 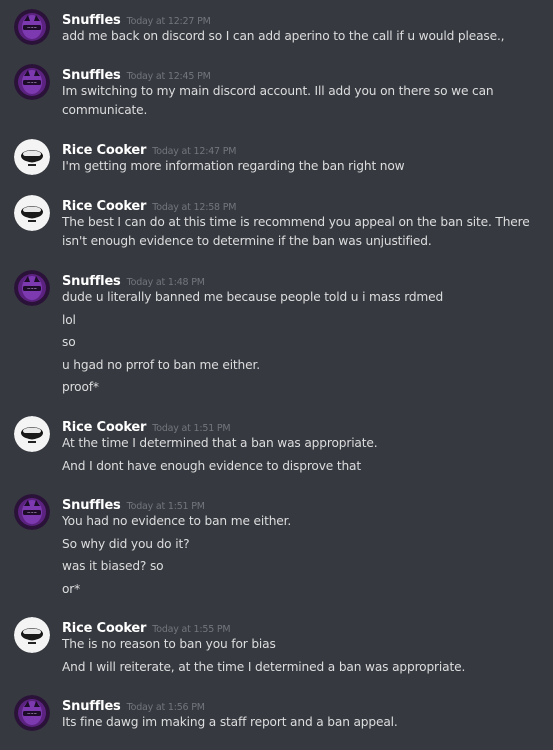 I want to click on message-header: Rice Cooker Today at 12:58 PM, so click(x=149, y=205).